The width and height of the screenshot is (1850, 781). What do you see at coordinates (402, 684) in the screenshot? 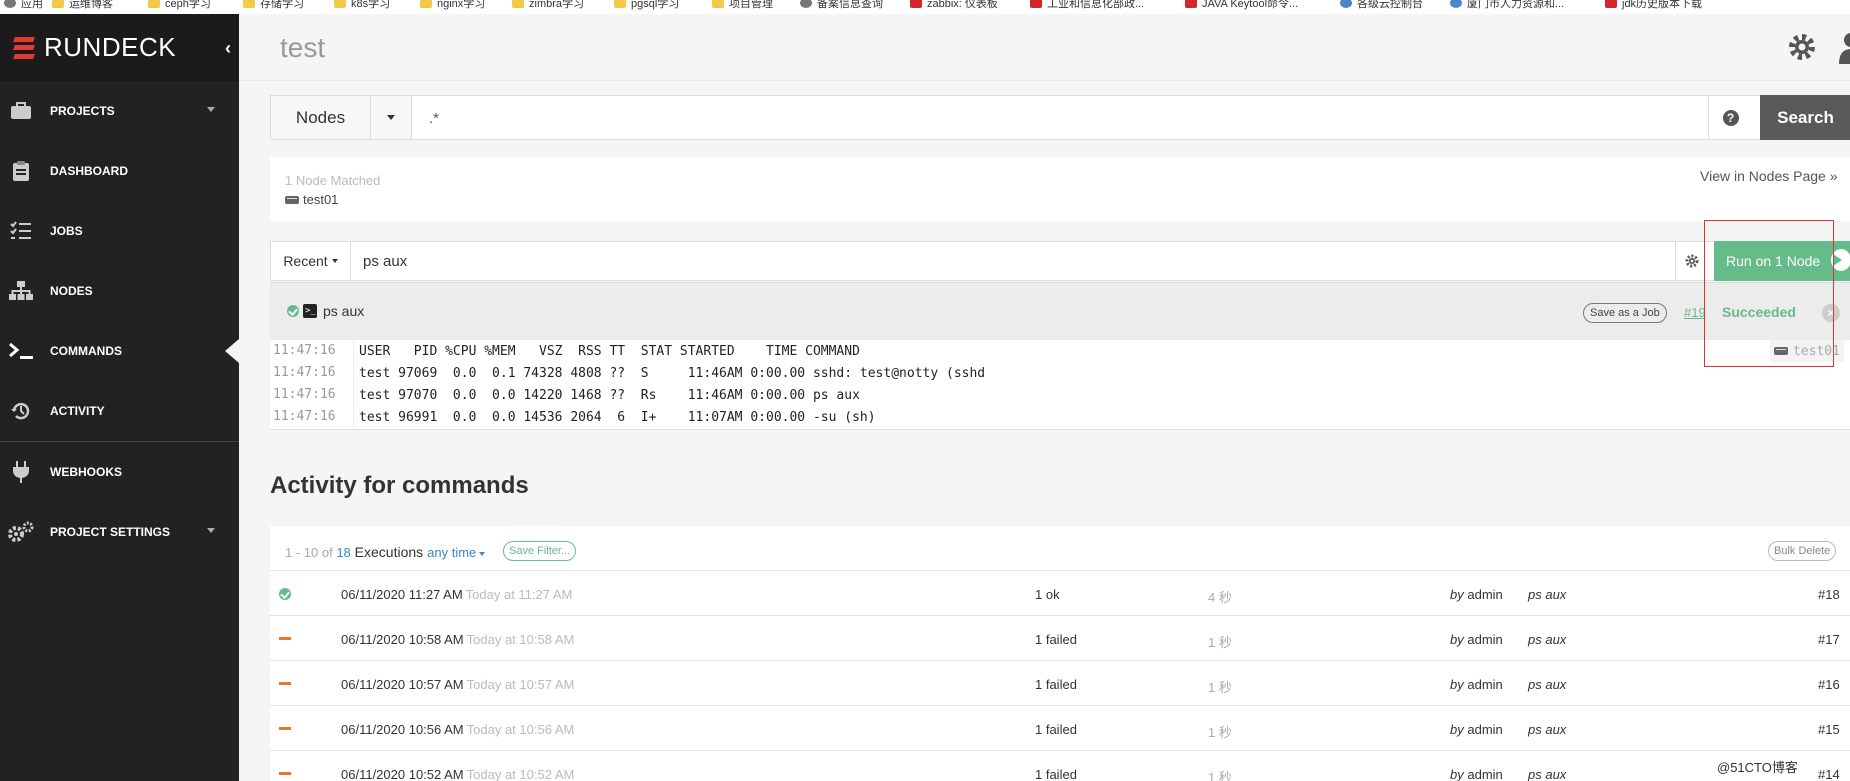
I see `activity-date-absolute: 06/11/2020 10:57 AM` at bounding box center [402, 684].